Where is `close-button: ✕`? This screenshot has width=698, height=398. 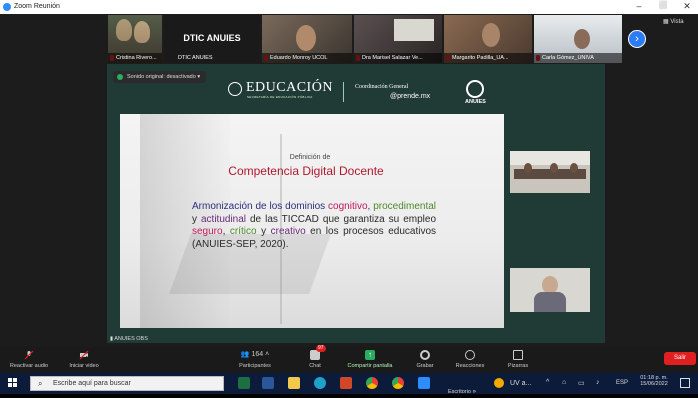 close-button: ✕ is located at coordinates (687, 7).